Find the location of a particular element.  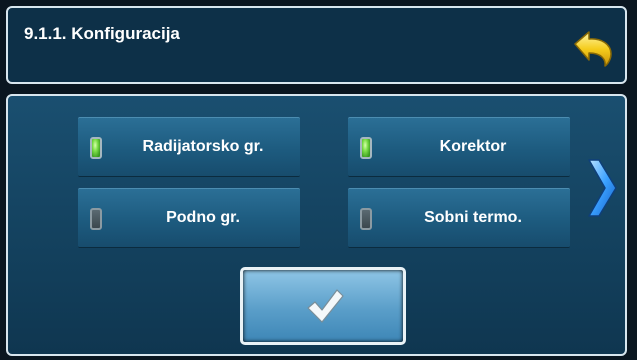

option-label: Sobni termo. is located at coordinates (473, 217).